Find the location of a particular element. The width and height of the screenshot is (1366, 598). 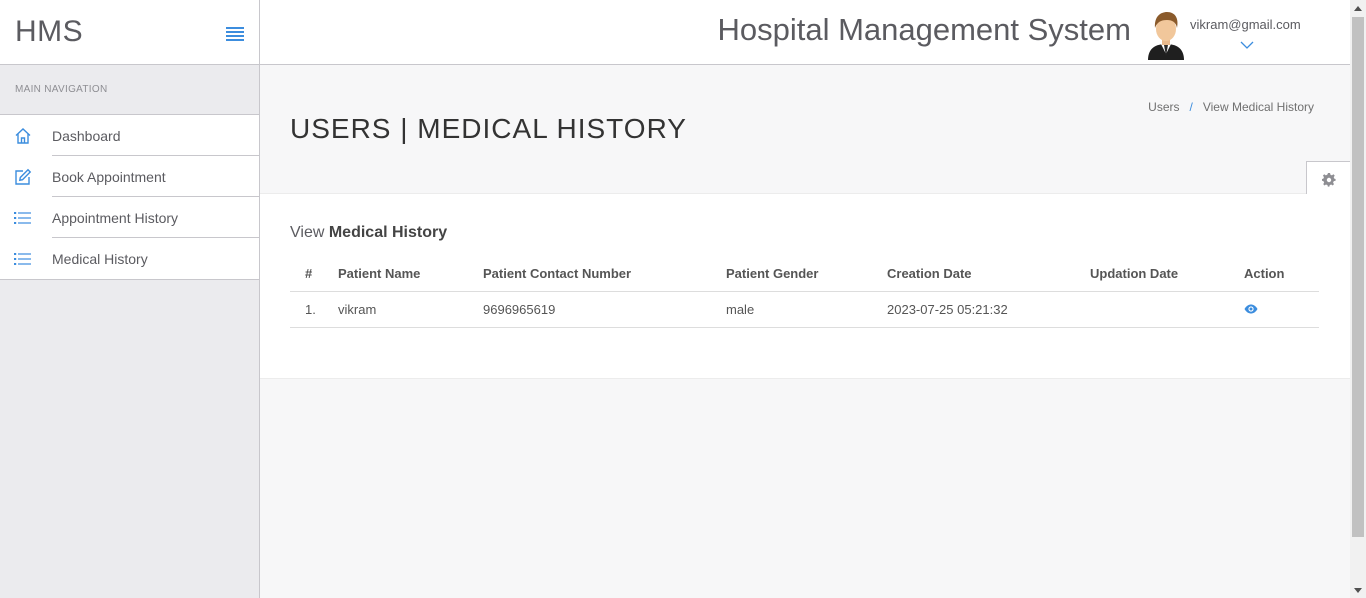

column-header-updation-date: Updation Date is located at coordinates (1167, 274).